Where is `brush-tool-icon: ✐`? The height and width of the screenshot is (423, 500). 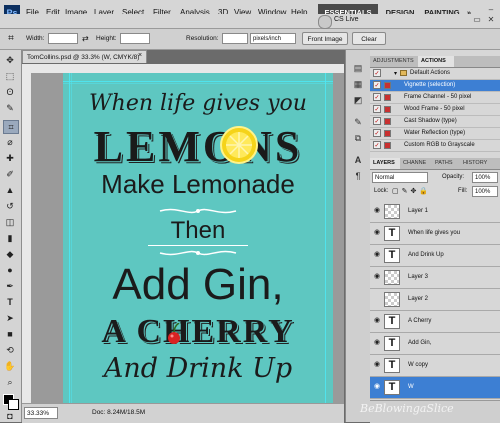
brush-tool-icon: ✐ is located at coordinates (10, 174).